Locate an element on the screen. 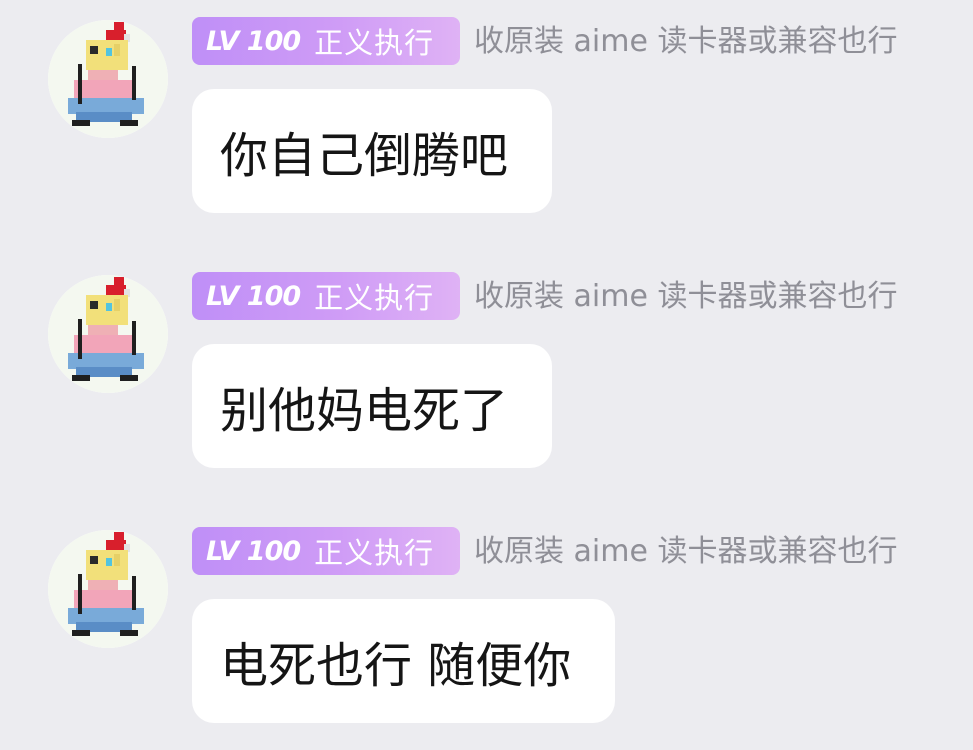  message-bubble: 别他妈电死了 is located at coordinates (372, 406).